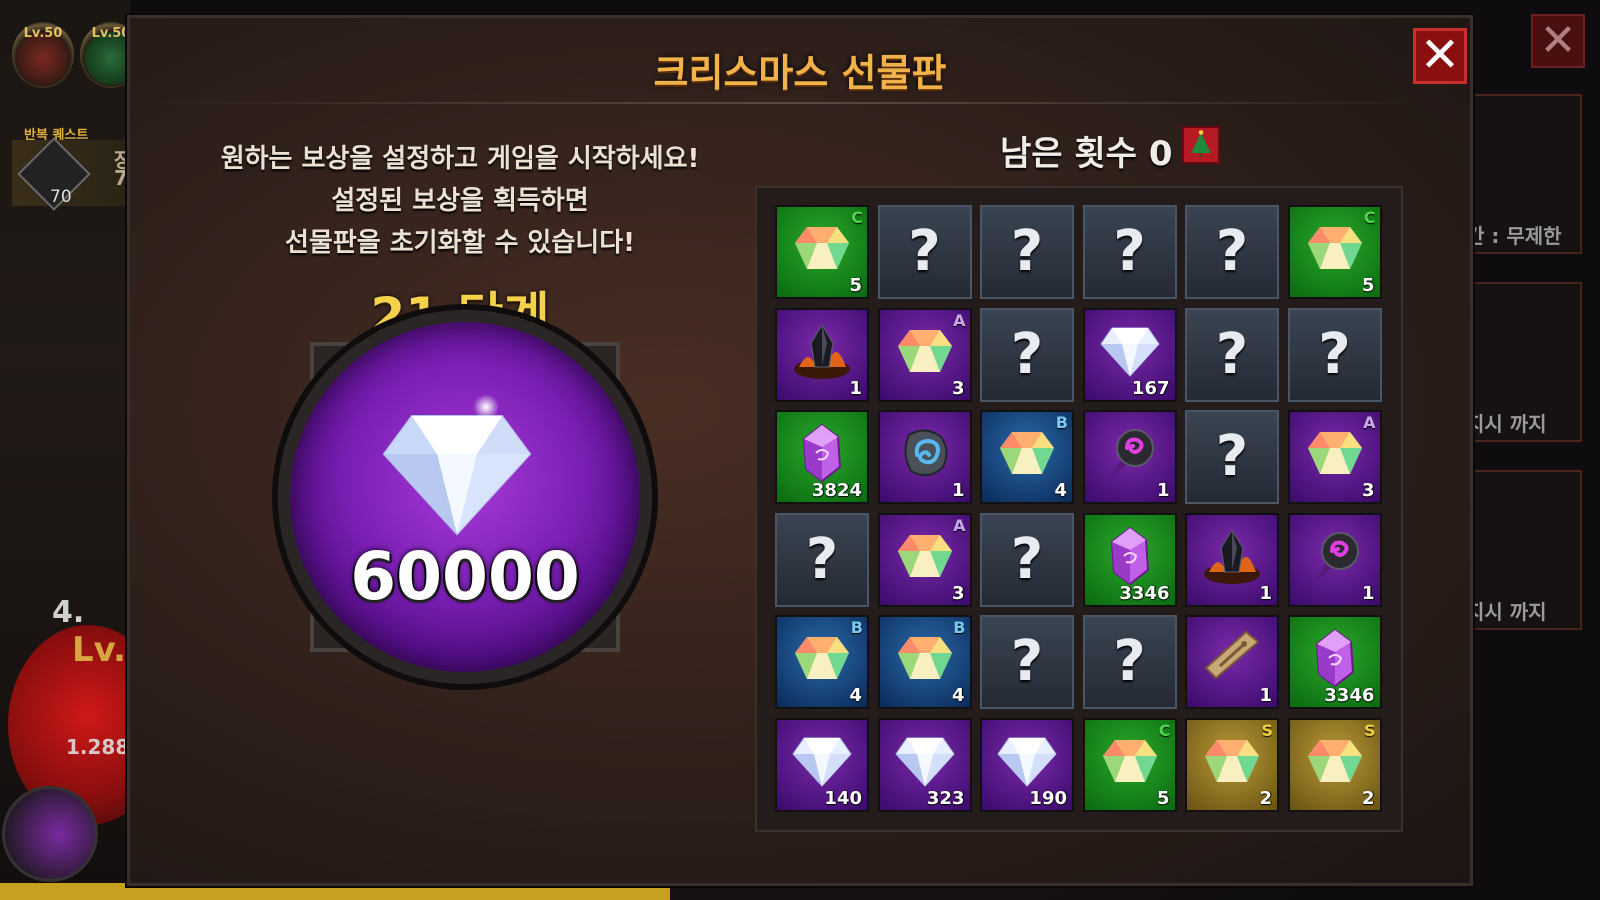 The image size is (1600, 900). I want to click on christmas-ticket-icon, so click(1201, 145).